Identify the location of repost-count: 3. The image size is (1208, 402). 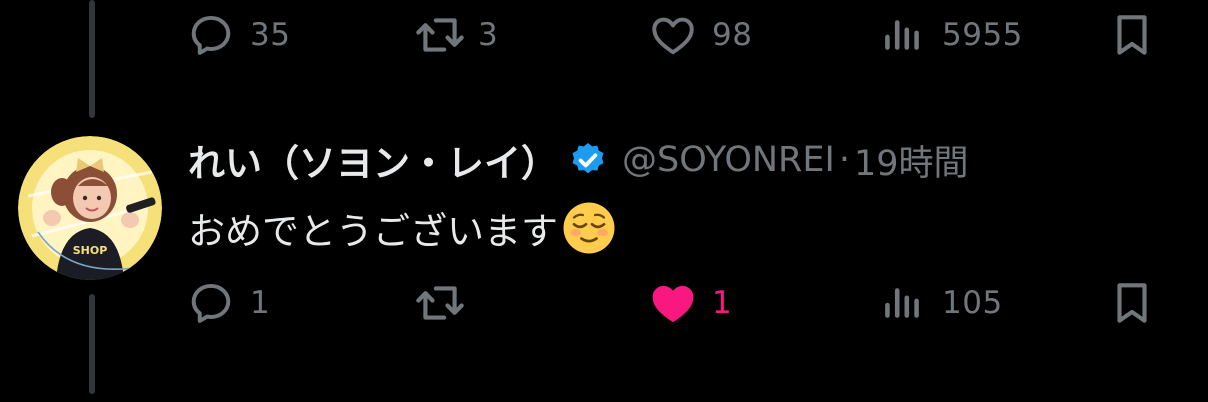
(488, 35).